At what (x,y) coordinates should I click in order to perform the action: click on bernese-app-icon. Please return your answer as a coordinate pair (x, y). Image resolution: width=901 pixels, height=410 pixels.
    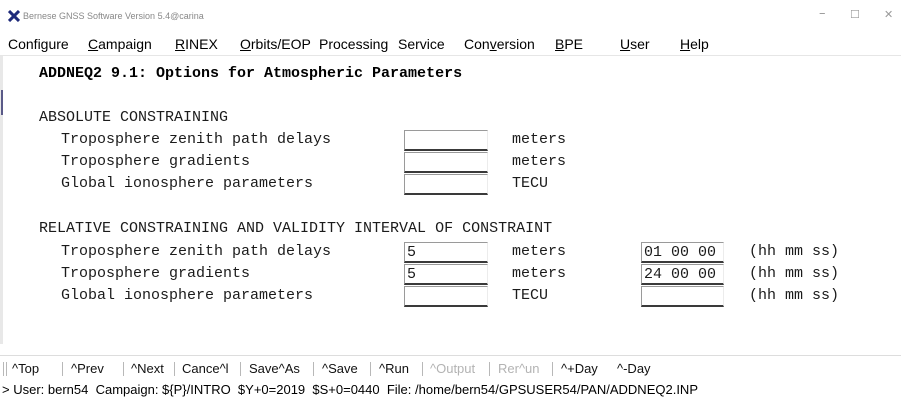
    Looking at the image, I should click on (14, 16).